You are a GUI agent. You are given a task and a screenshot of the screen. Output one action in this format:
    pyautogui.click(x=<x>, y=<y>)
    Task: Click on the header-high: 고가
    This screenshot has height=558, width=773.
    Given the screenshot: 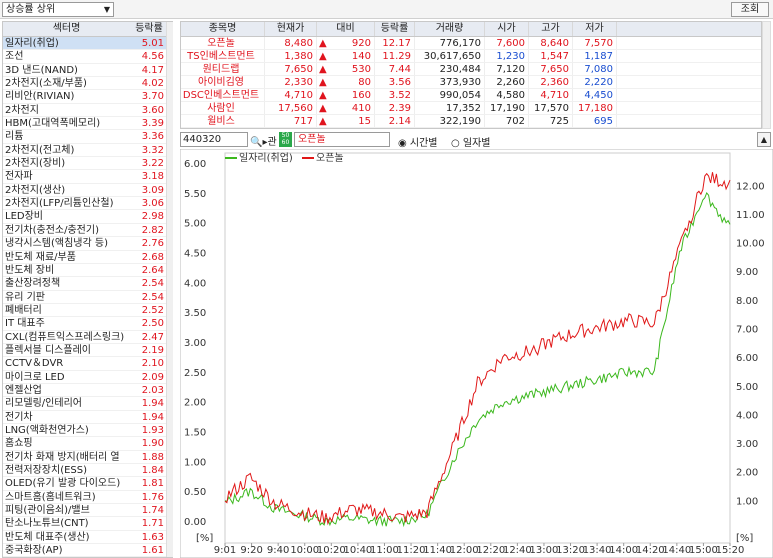 What is the action you would take?
    pyautogui.click(x=551, y=29)
    